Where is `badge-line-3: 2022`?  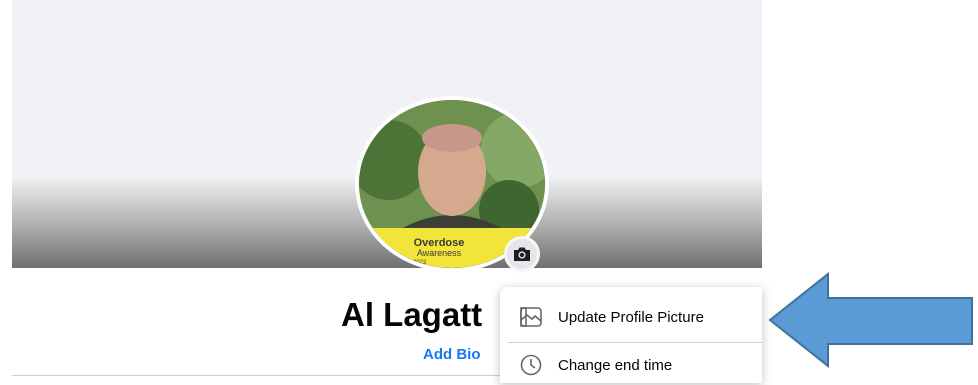
badge-line-3: 2022 is located at coordinates (420, 263).